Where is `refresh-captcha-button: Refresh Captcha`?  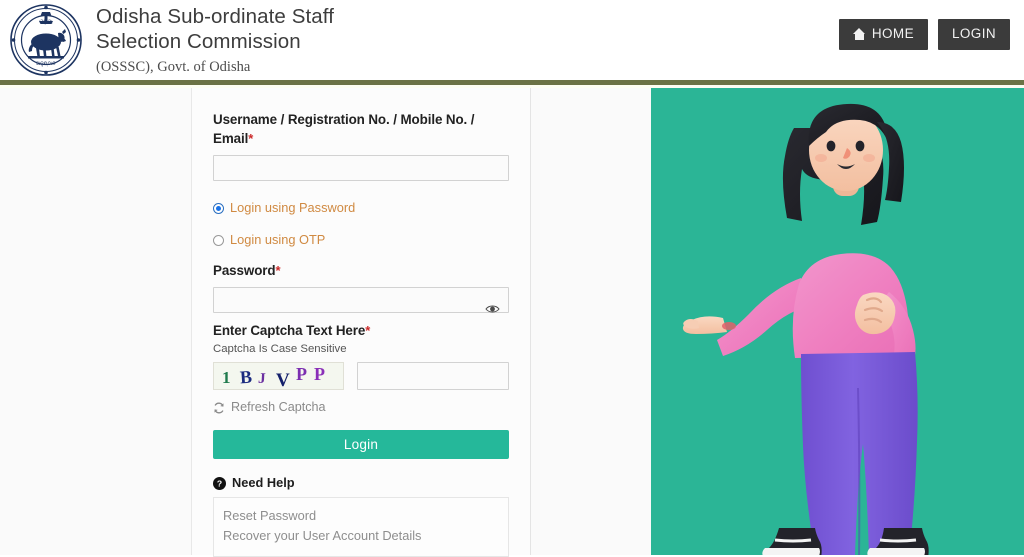 refresh-captcha-button: Refresh Captcha is located at coordinates (361, 407).